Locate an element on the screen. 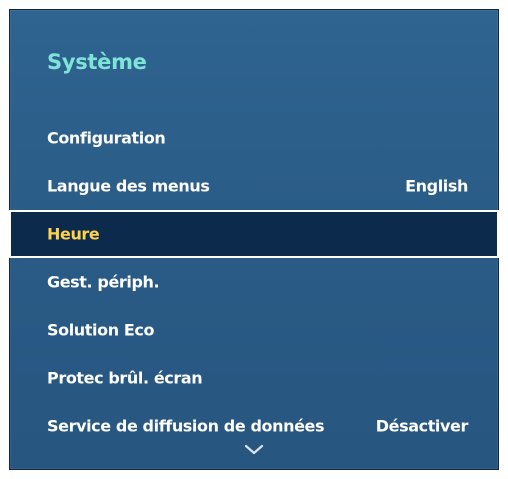  menu-item-label: Gest. périph. is located at coordinates (103, 282).